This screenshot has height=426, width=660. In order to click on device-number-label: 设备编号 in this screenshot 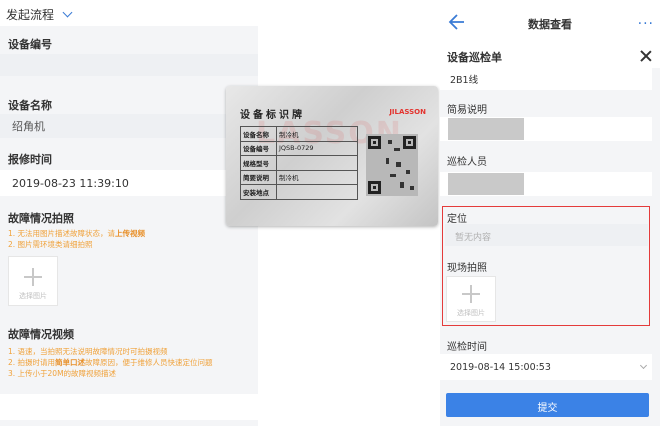, I will do `click(30, 44)`.